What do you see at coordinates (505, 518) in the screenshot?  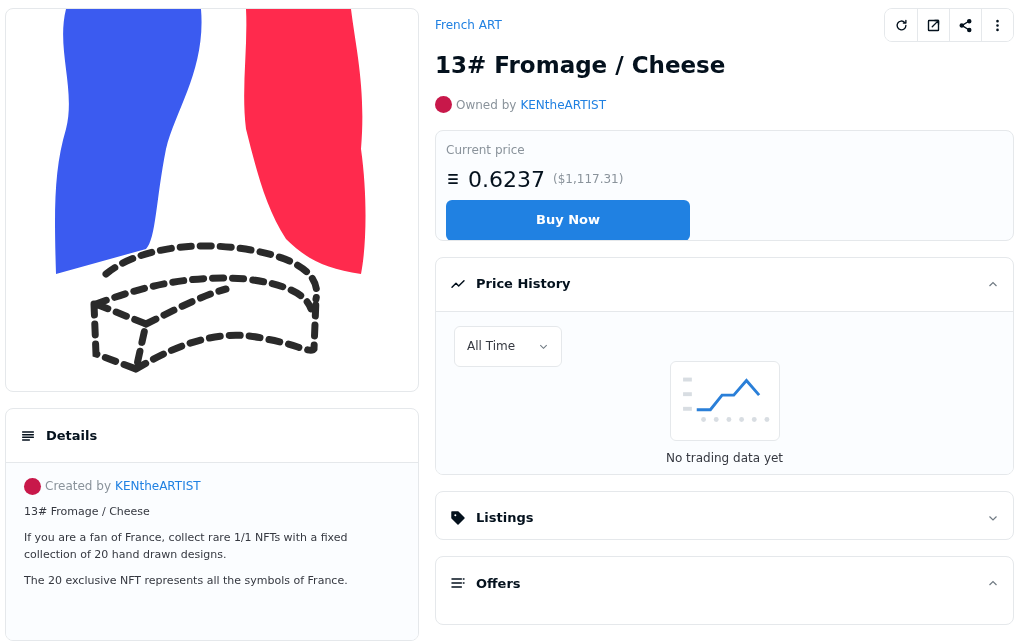 I see `panel-heading: Listings` at bounding box center [505, 518].